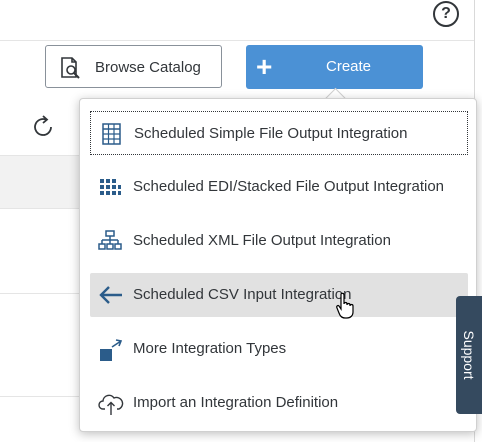  Describe the element at coordinates (111, 403) in the screenshot. I see `cloud-upload-icon` at that location.